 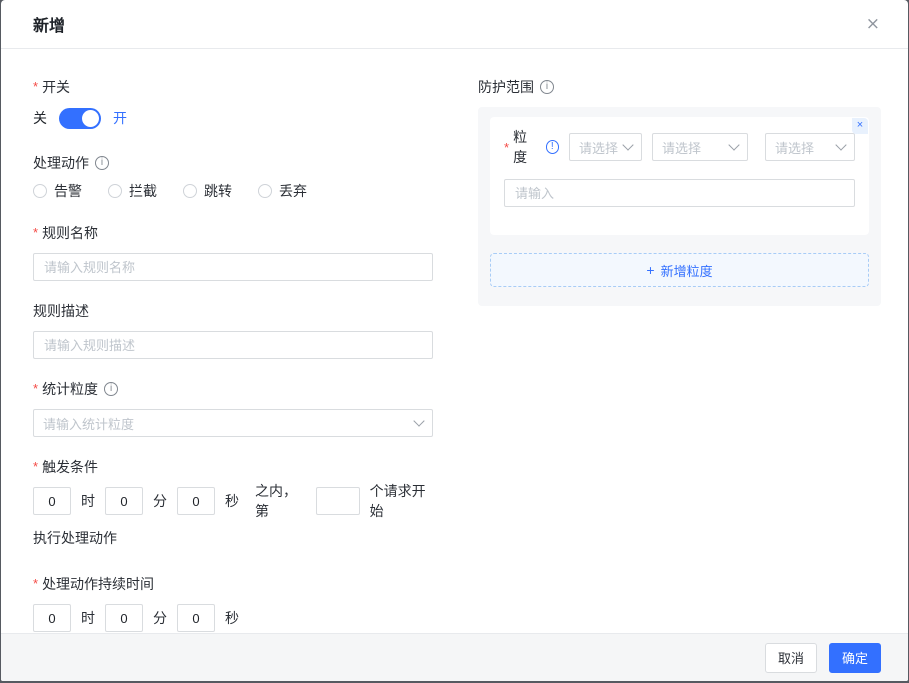 What do you see at coordinates (233, 177) in the screenshot?
I see `action-group: 处理动作 i 告警 拦截 跳转 丢弃` at bounding box center [233, 177].